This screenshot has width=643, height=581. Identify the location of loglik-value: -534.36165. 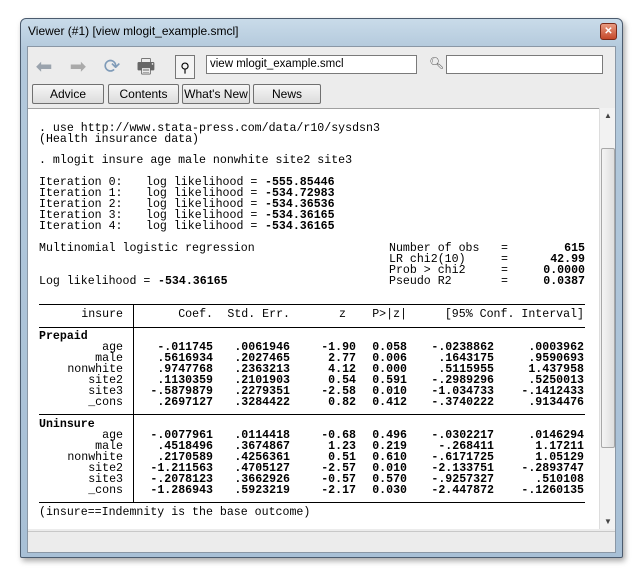
(193, 281).